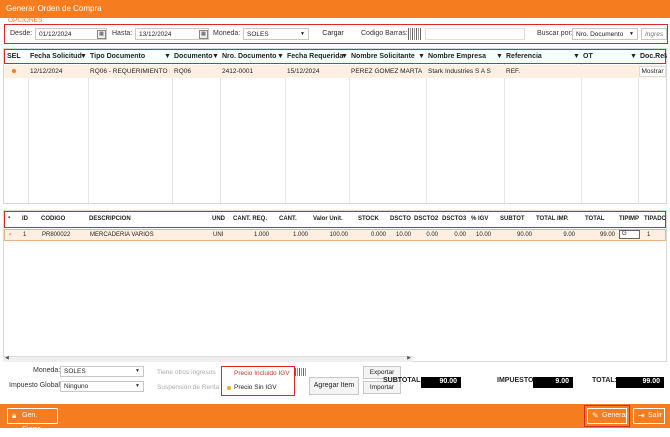 The width and height of the screenshot is (670, 437). I want to click on generar-label: Generar, so click(615, 415).